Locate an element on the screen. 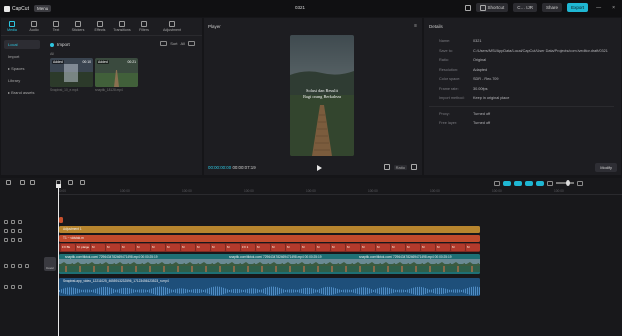  more-icon is located at coordinates (27, 266).